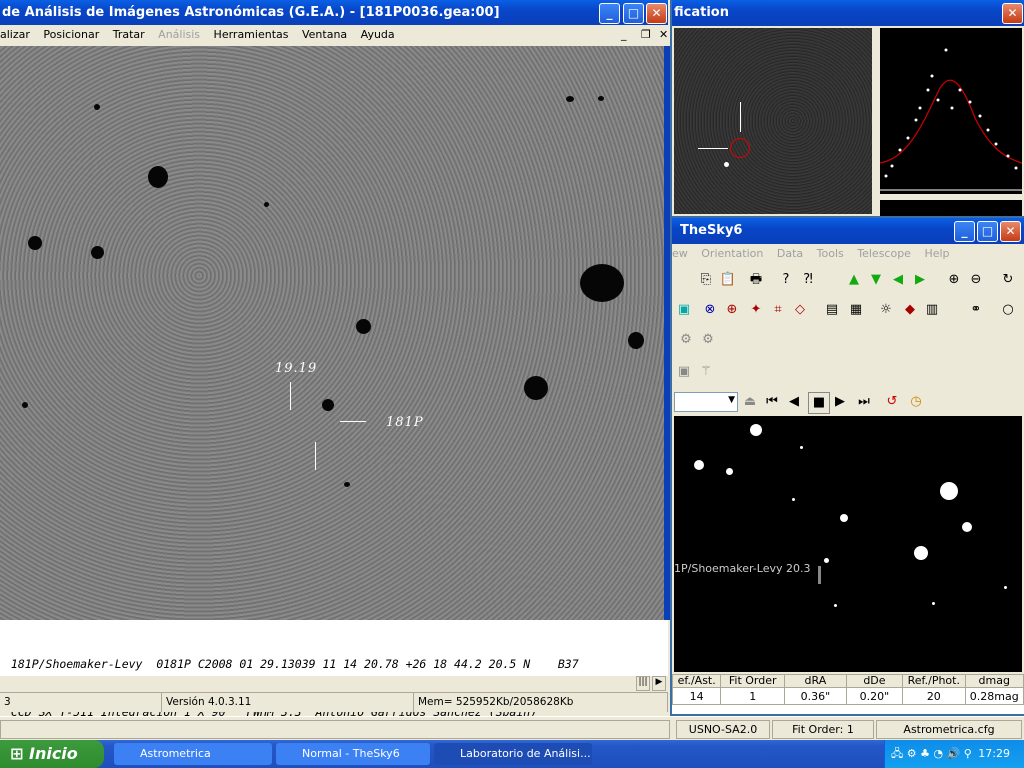  What do you see at coordinates (71, 34) in the screenshot?
I see `menu-posicionar: Posicionar` at bounding box center [71, 34].